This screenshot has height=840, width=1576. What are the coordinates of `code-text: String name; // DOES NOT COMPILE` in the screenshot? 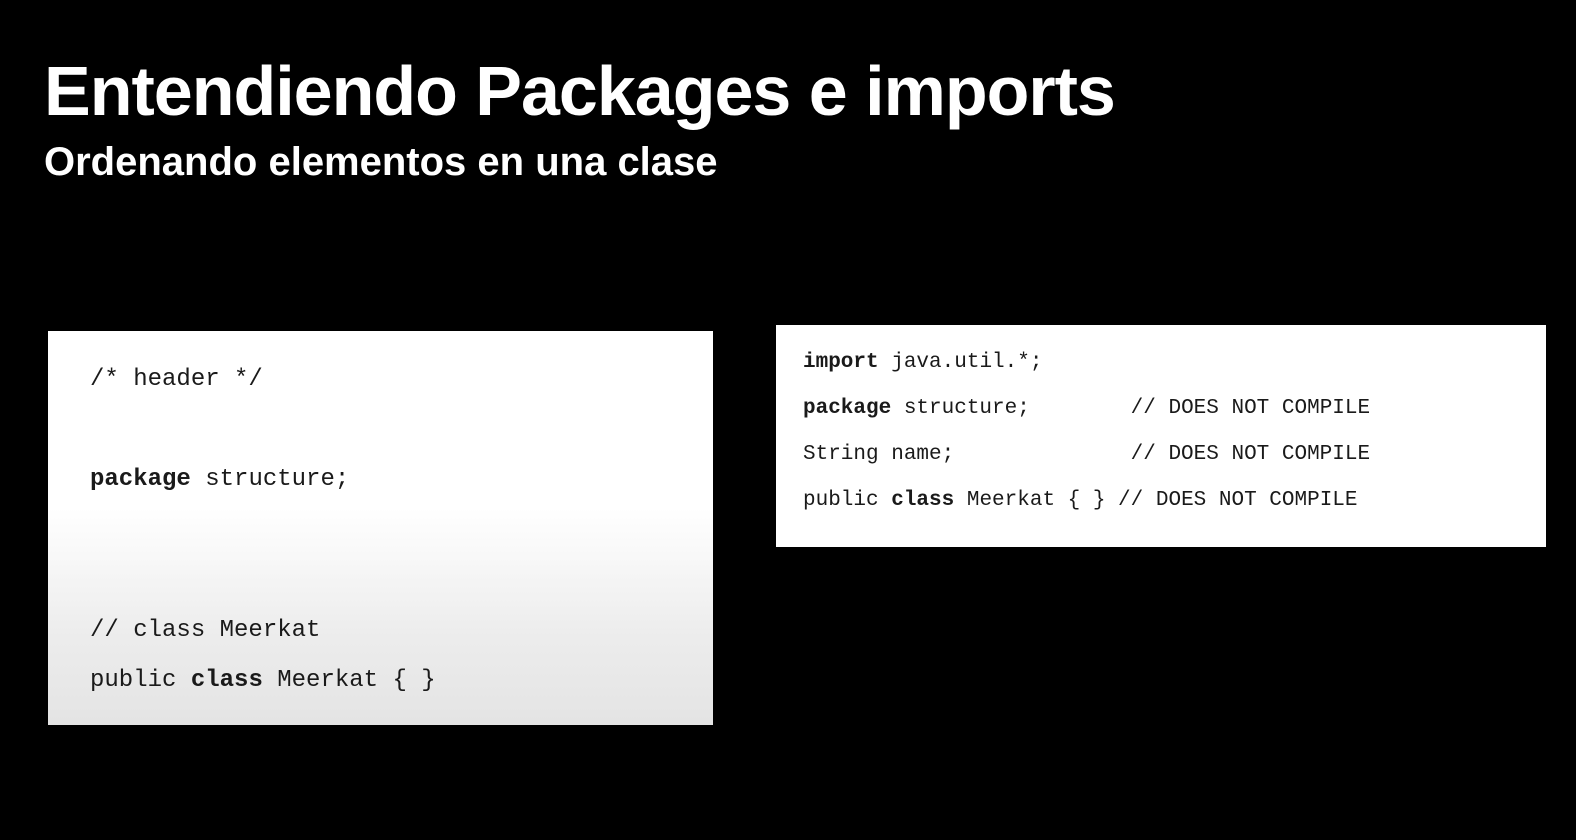 It's located at (1087, 454).